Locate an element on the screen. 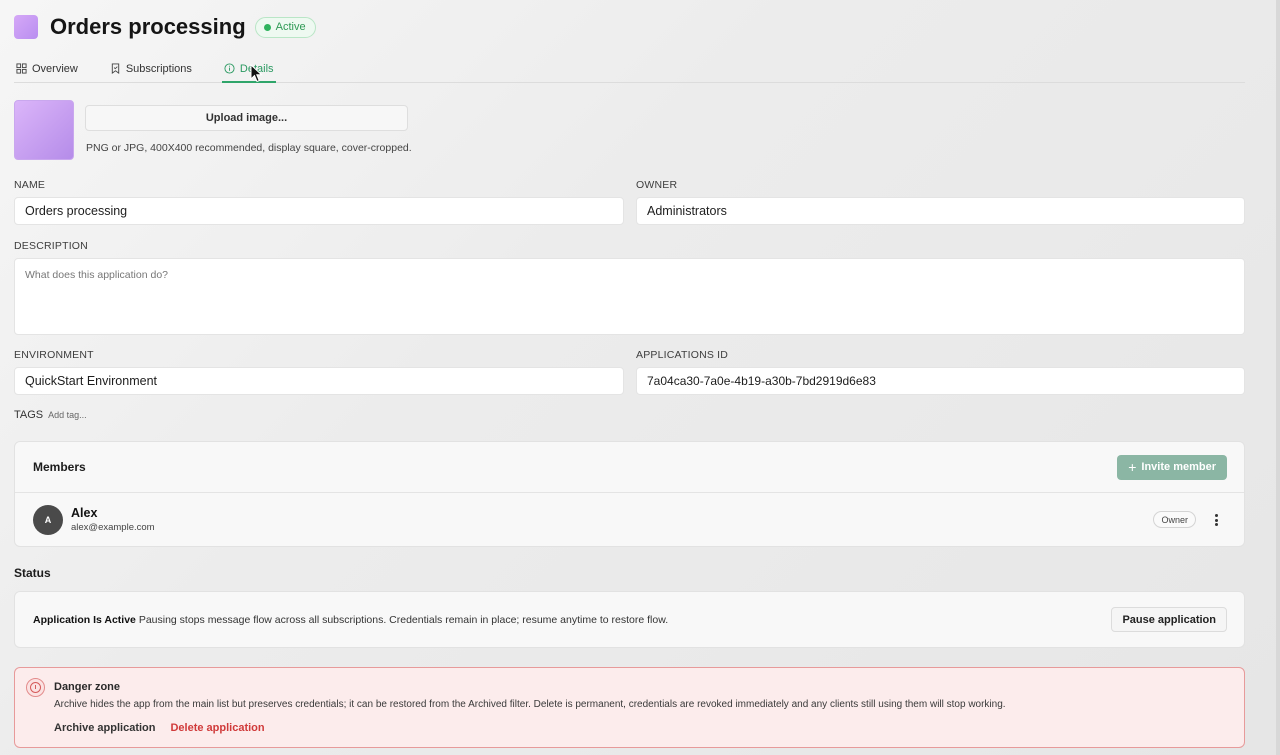  environment-field: QuickStart Environment is located at coordinates (319, 381).